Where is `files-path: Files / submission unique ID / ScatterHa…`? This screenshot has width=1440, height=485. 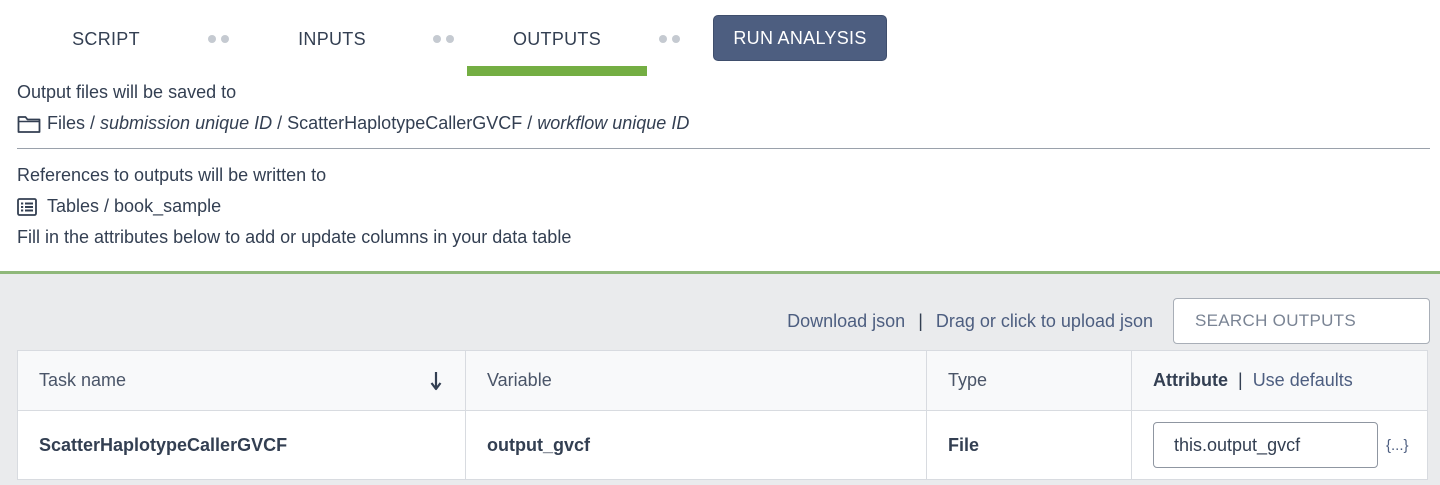 files-path: Files / submission unique ID / ScatterHa… is located at coordinates (353, 123).